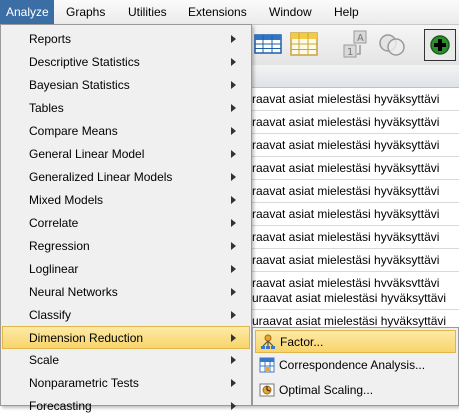 This screenshot has height=418, width=459. Describe the element at coordinates (60, 406) in the screenshot. I see `menu-item-label: Forecasting` at that location.